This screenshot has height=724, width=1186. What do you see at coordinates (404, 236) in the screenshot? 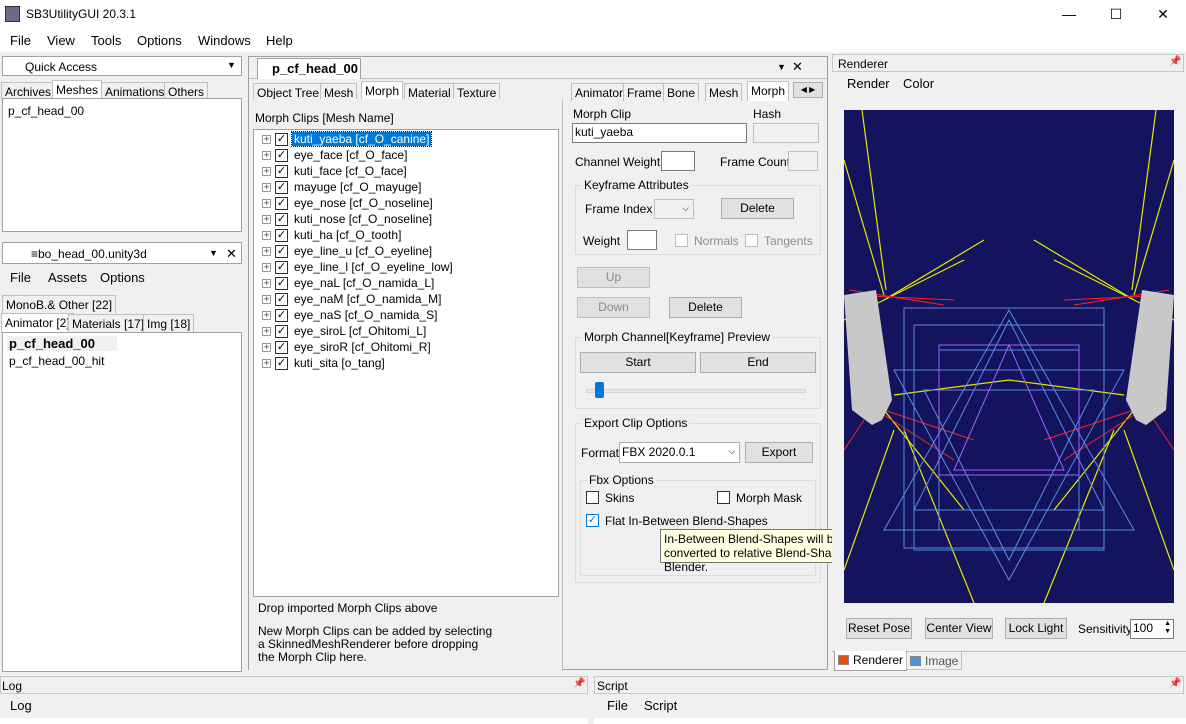
I see `tree-row: + ✓ kuti_ha [cf_O_tooth]` at bounding box center [404, 236].